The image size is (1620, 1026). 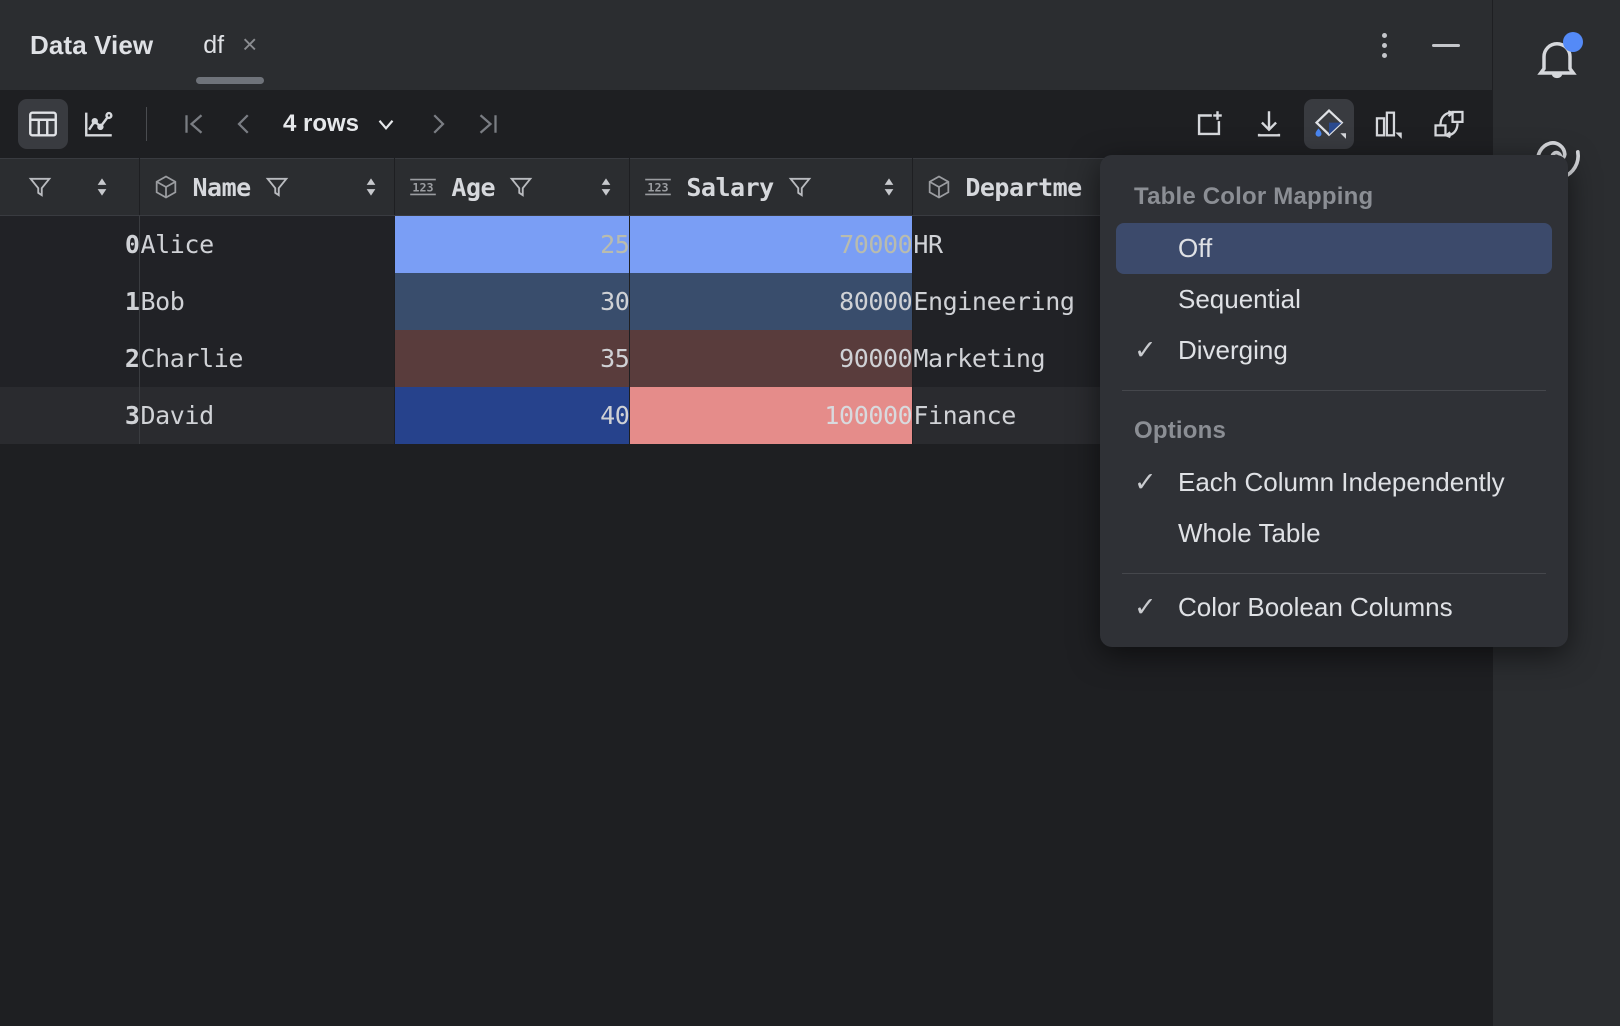 I want to click on transpose-refresh-icon, so click(x=1449, y=124).